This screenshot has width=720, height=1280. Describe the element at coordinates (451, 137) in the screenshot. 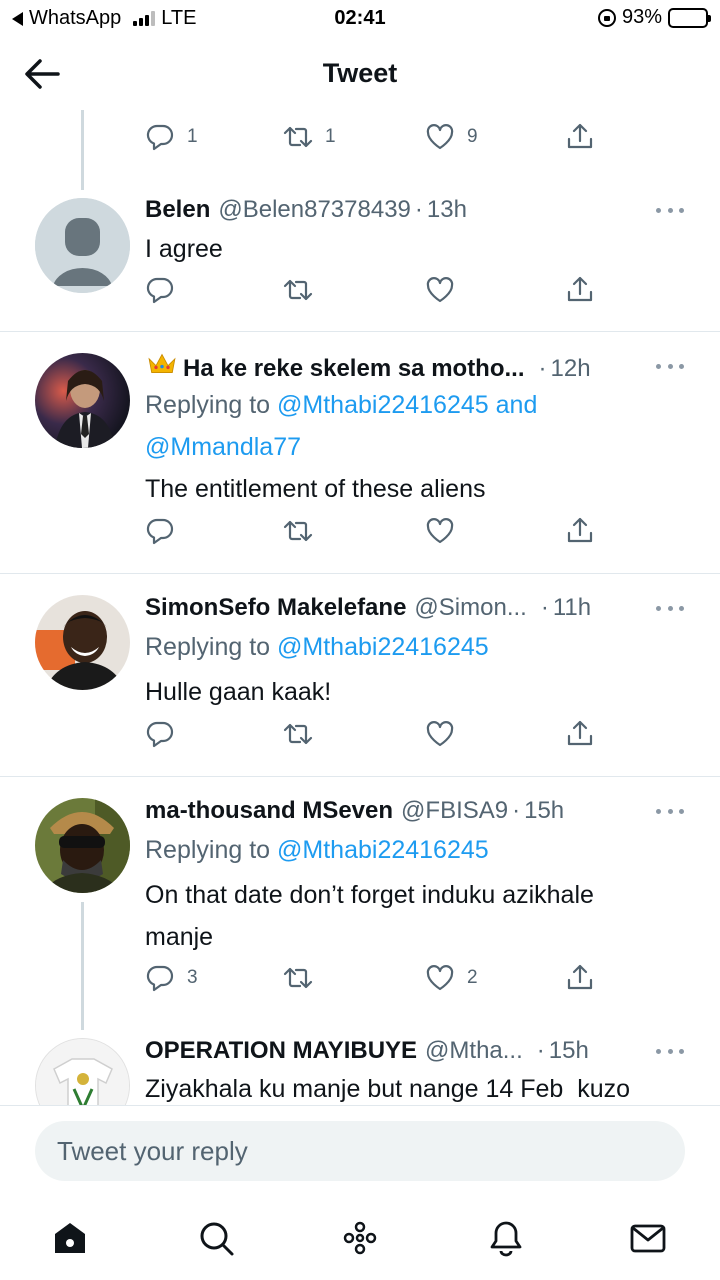

I see `like-button: 9` at that location.